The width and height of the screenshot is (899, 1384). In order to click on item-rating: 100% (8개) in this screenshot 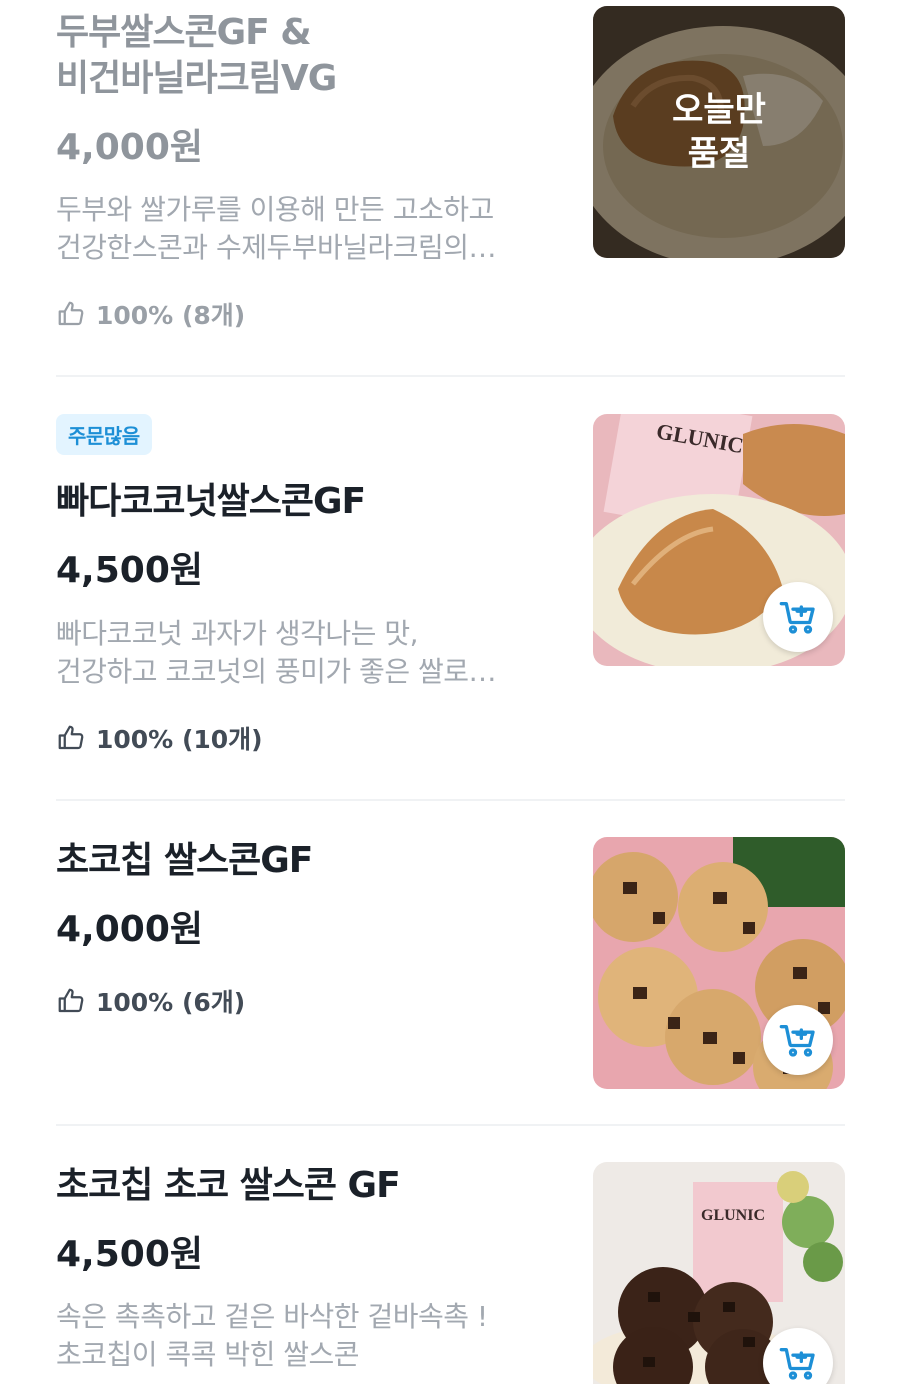, I will do `click(150, 314)`.